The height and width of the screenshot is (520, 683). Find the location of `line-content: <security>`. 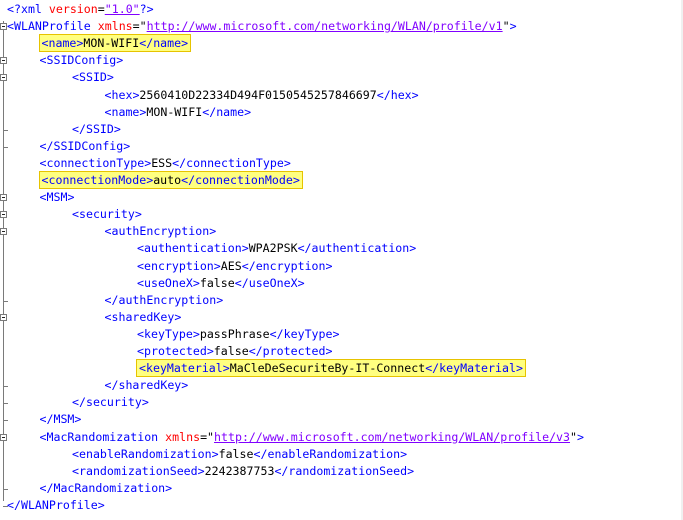

line-content: <security> is located at coordinates (107, 214).